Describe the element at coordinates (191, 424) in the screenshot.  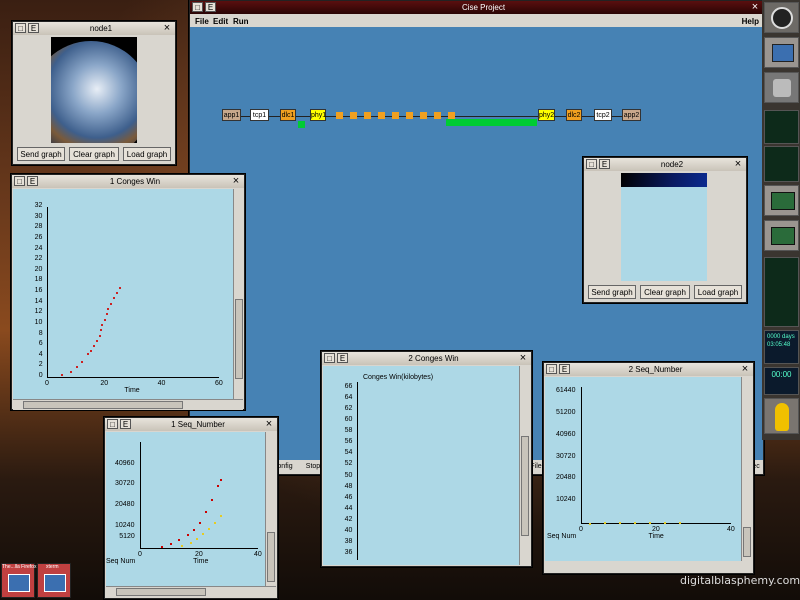
I see `titlebar: □ E 1 Seq_Number ×` at that location.